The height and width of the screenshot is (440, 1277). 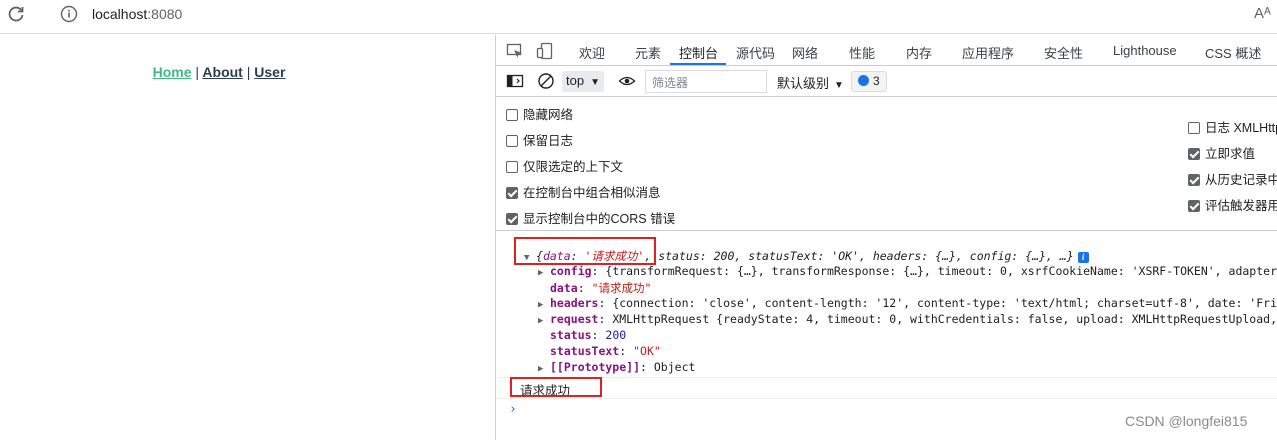 I want to click on log-levels-label: 默认级别, so click(x=803, y=83).